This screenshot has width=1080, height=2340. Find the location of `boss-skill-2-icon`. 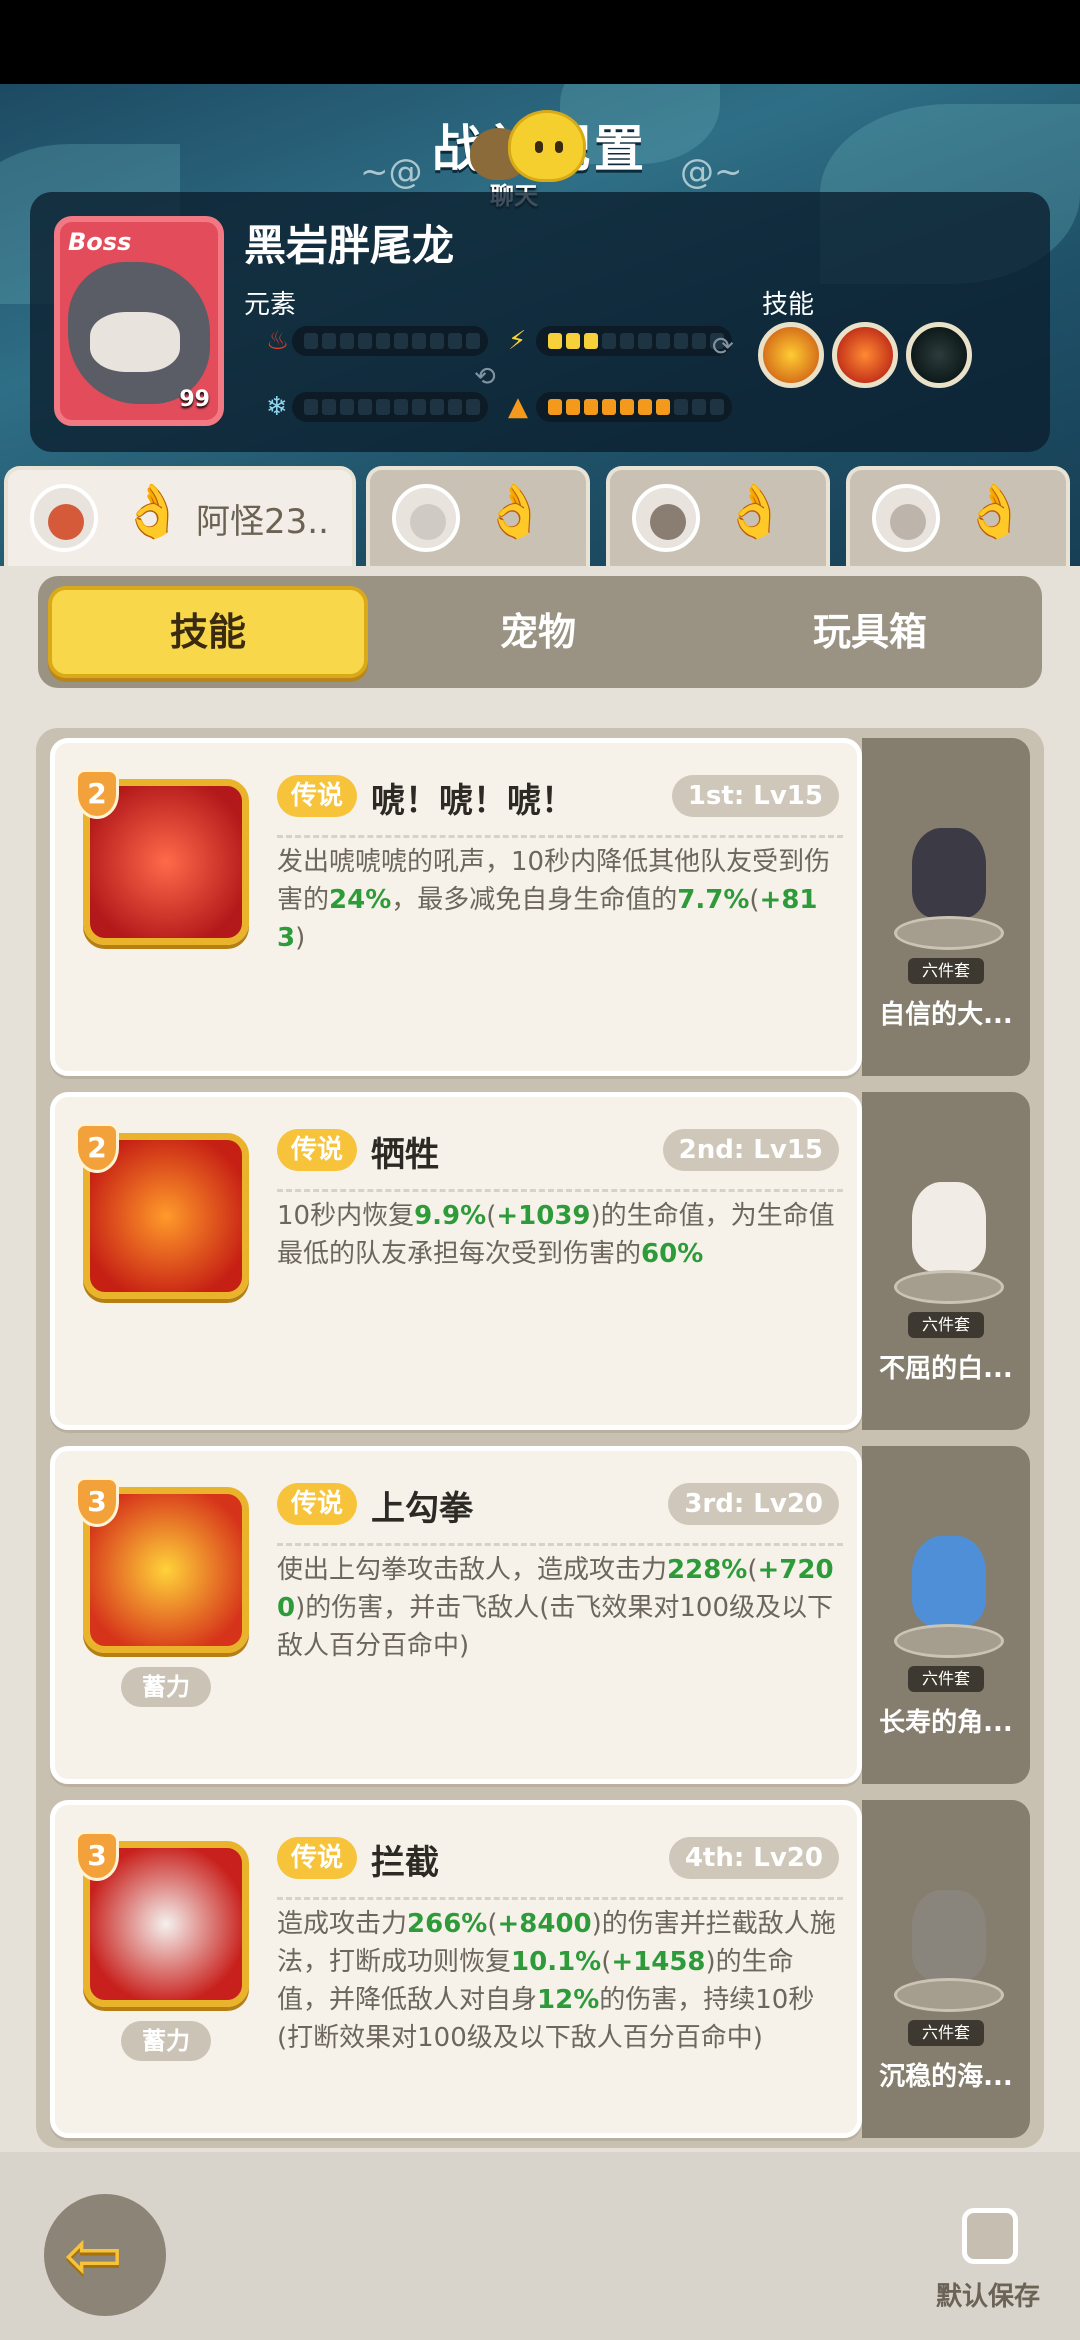

boss-skill-2-icon is located at coordinates (865, 355).